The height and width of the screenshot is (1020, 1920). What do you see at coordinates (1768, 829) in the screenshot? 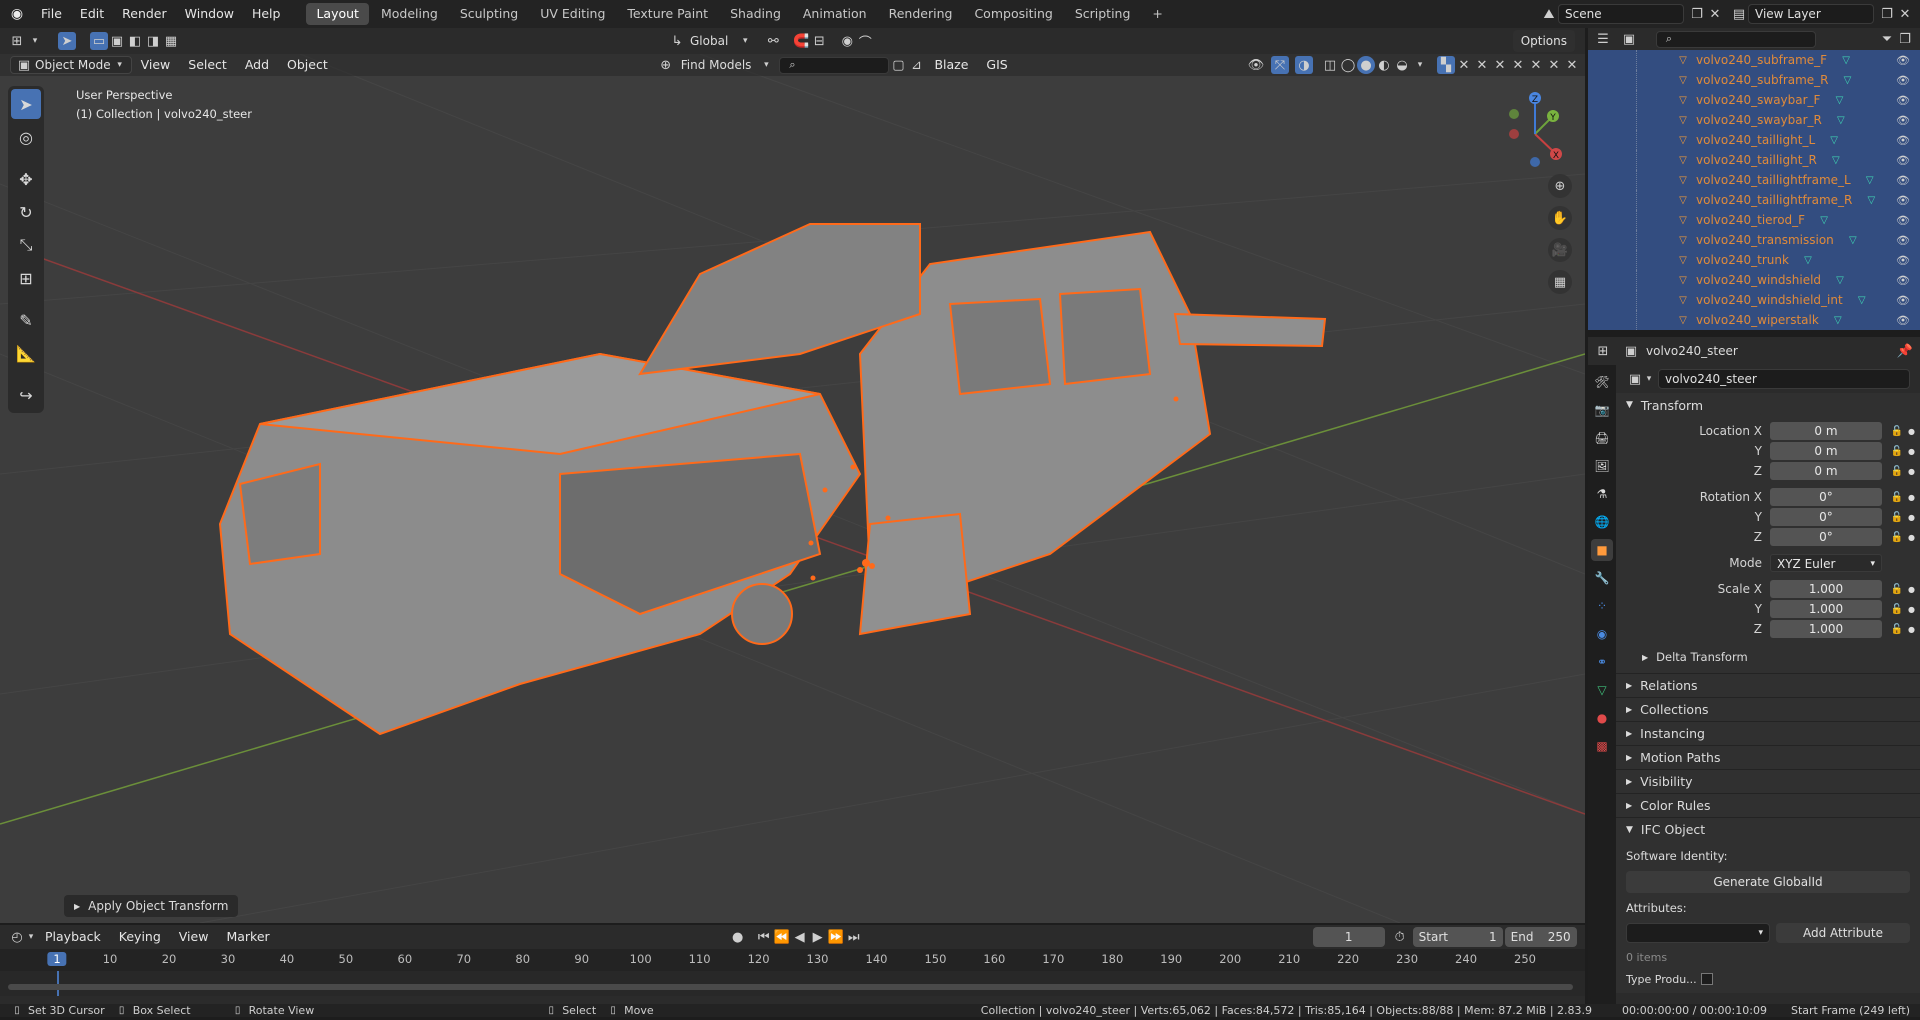
I see `ifc-object-panel-header: ▼ IFC Object` at bounding box center [1768, 829].